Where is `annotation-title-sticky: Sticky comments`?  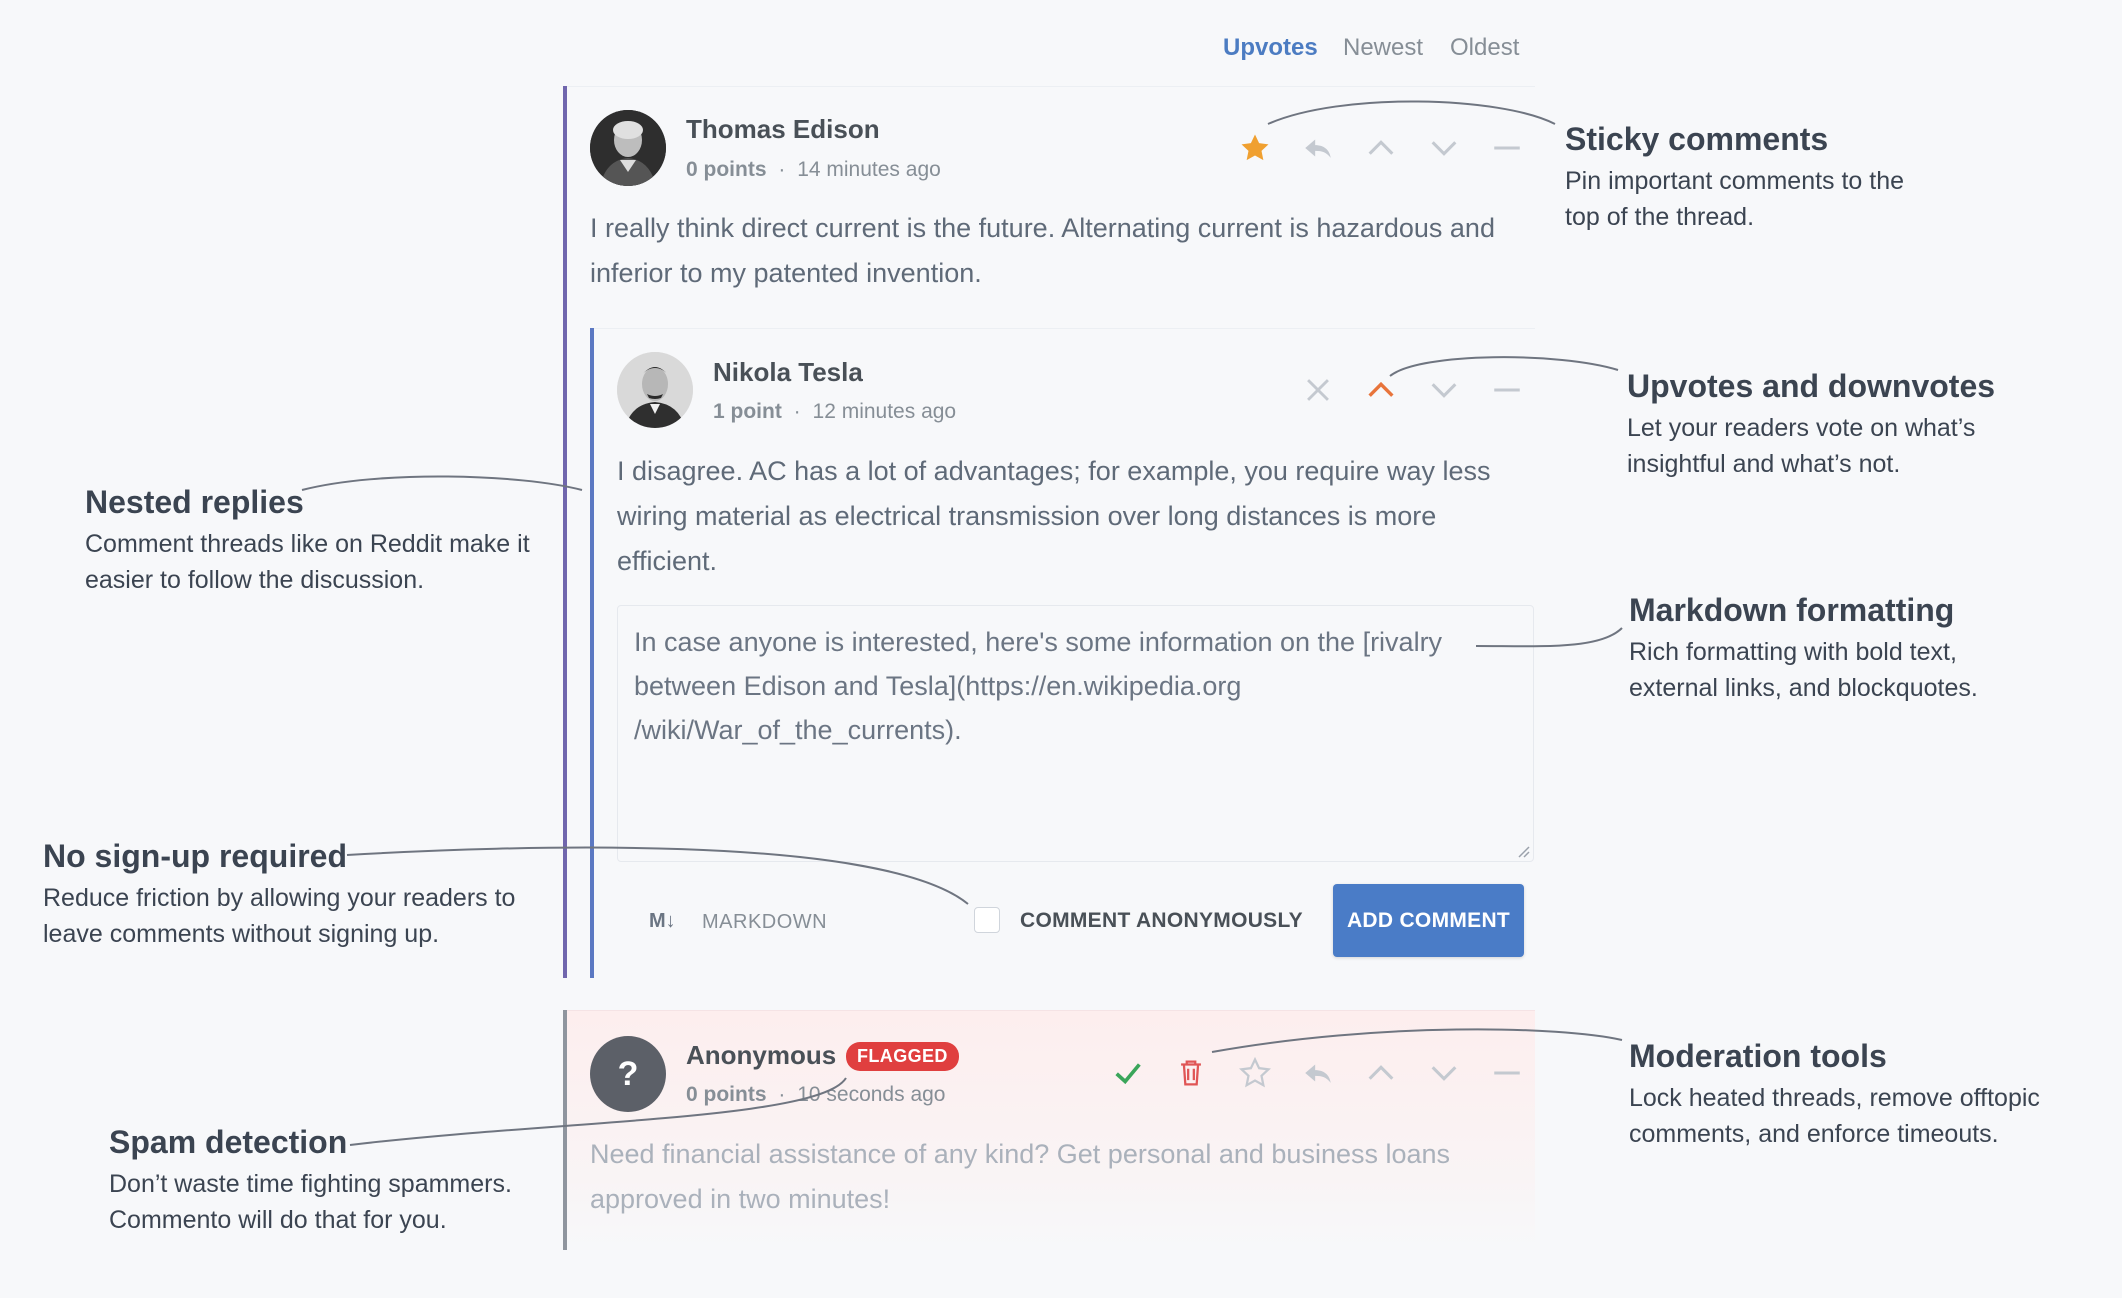
annotation-title-sticky: Sticky comments is located at coordinates (1697, 139).